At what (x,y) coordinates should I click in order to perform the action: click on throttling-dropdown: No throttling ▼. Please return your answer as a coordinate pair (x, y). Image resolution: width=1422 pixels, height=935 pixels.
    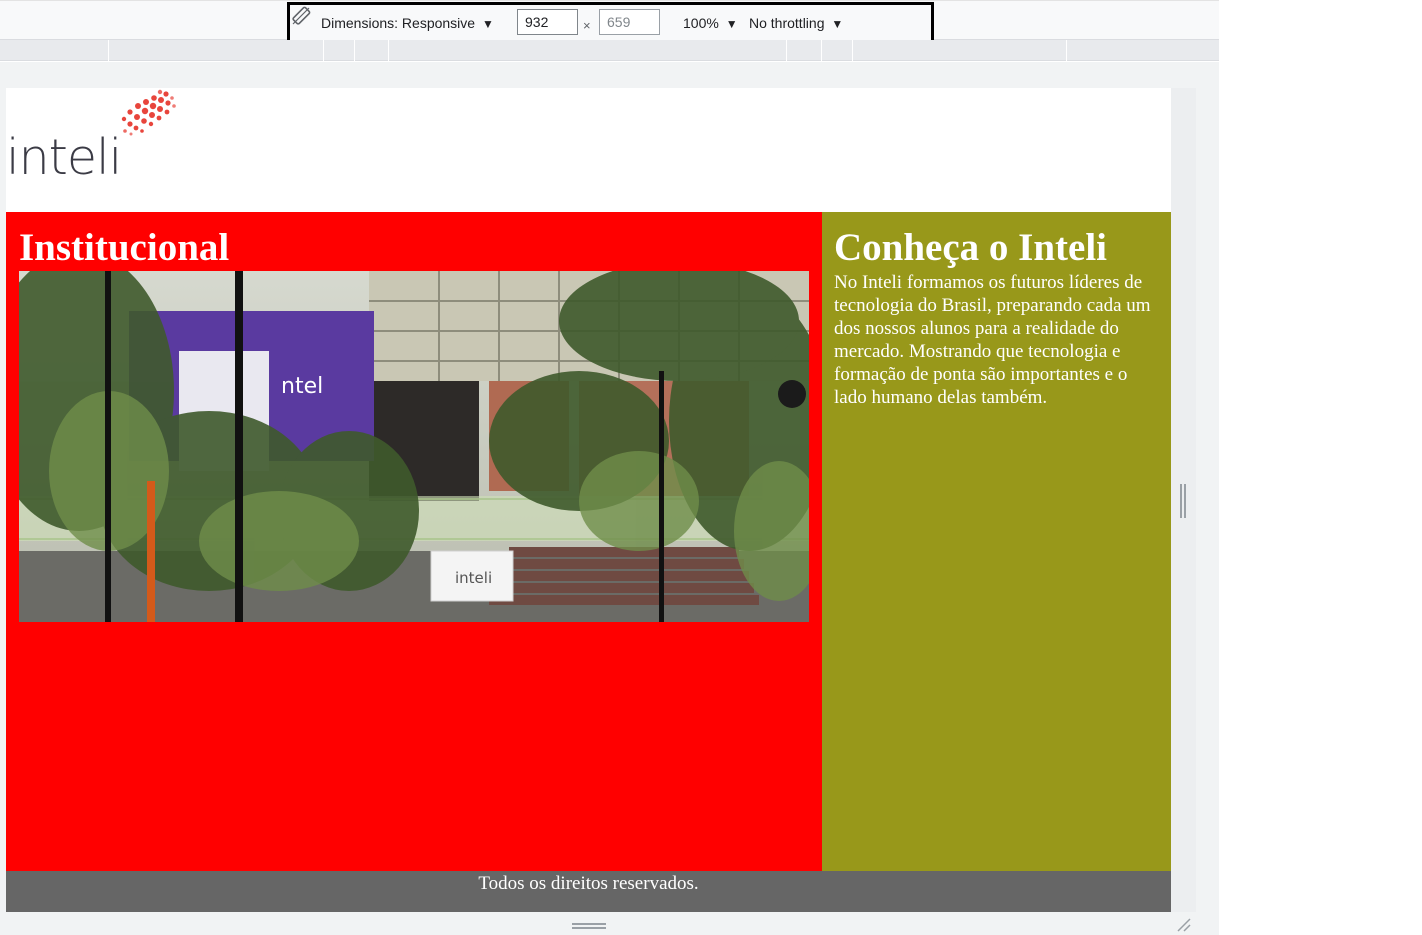
    Looking at the image, I should click on (796, 23).